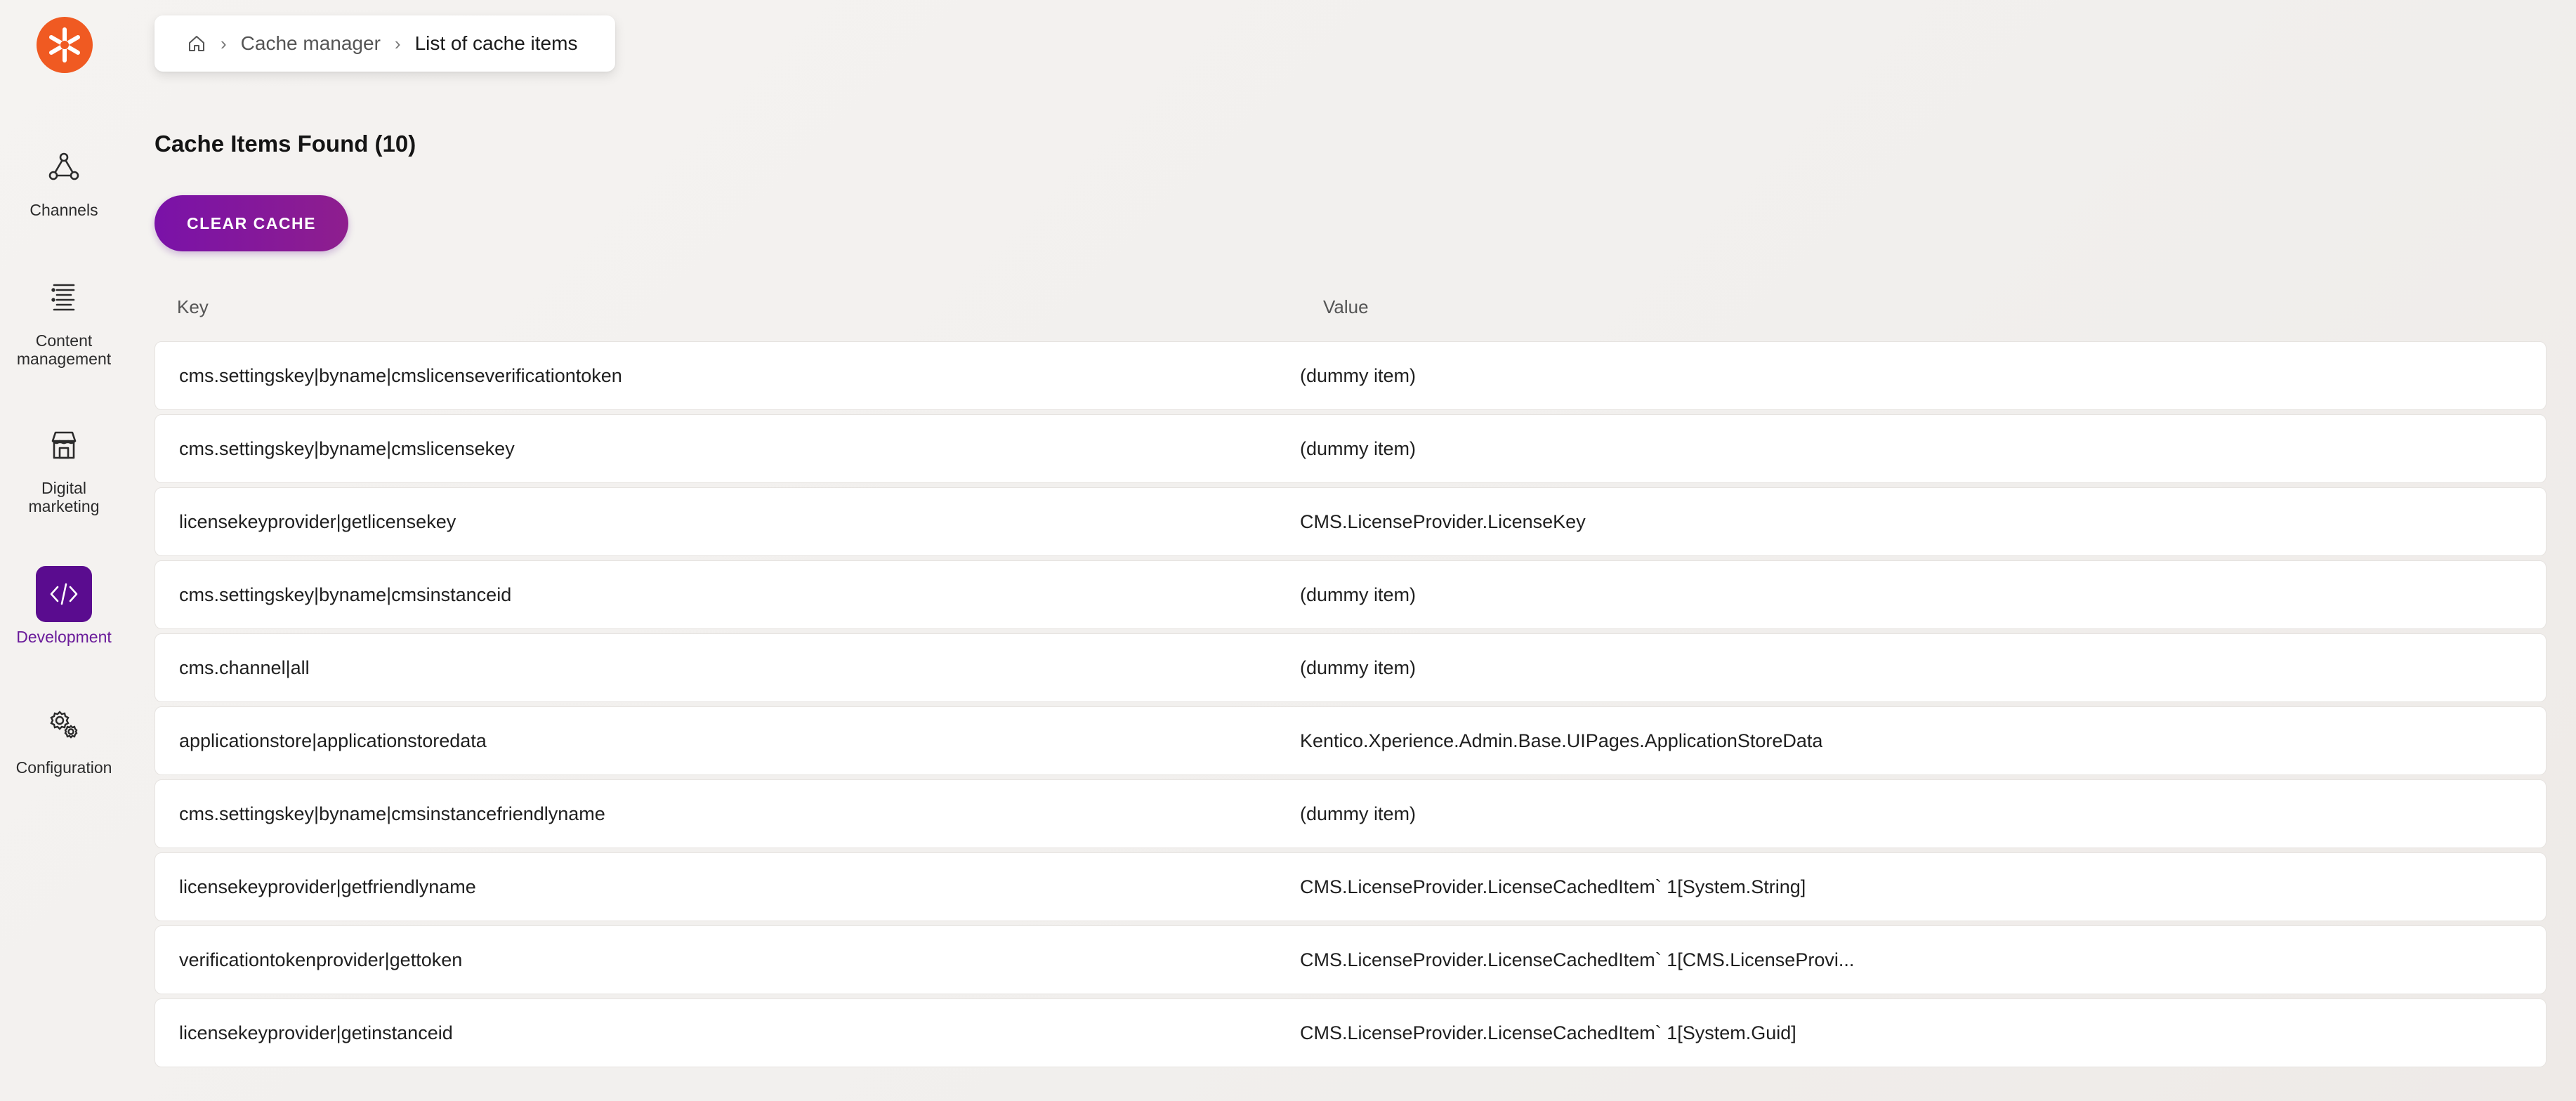 The width and height of the screenshot is (2576, 1101). Describe the element at coordinates (385, 43) in the screenshot. I see `breadcrumb: › Cache manager › List of cache items` at that location.